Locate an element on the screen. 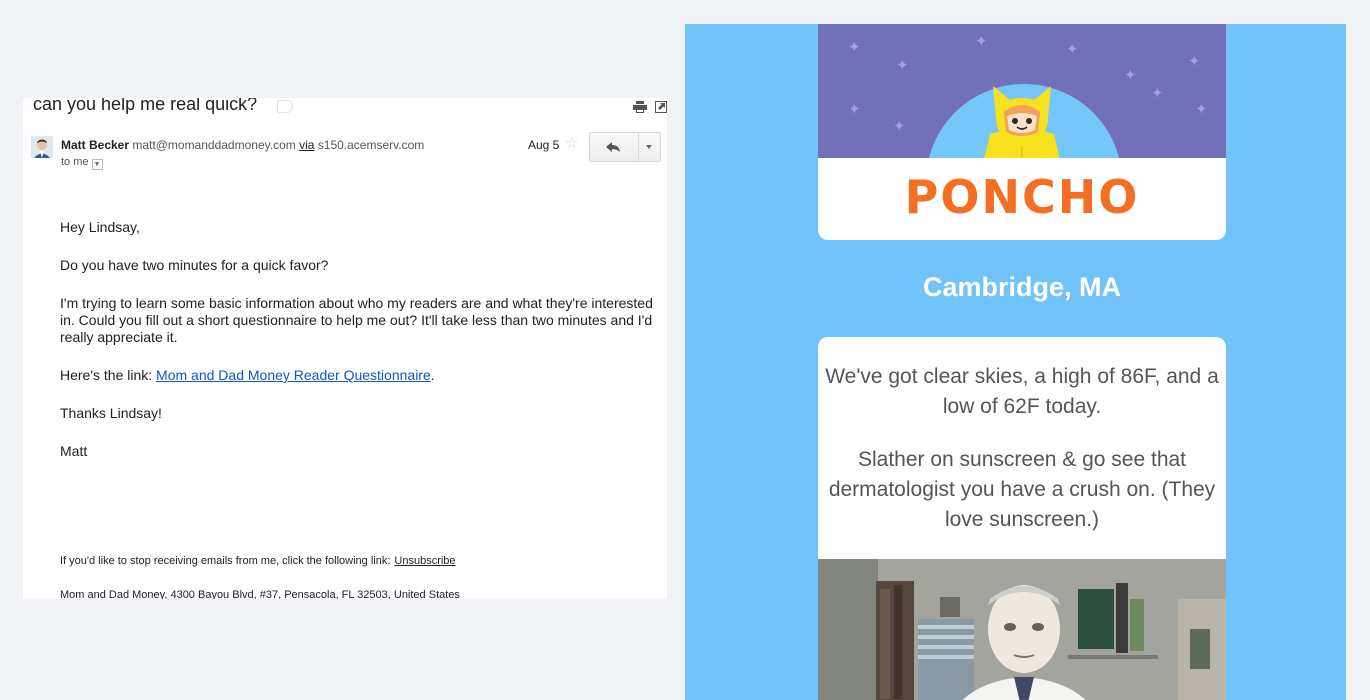  unsubscribe-link: Unsubscribe is located at coordinates (424, 561).